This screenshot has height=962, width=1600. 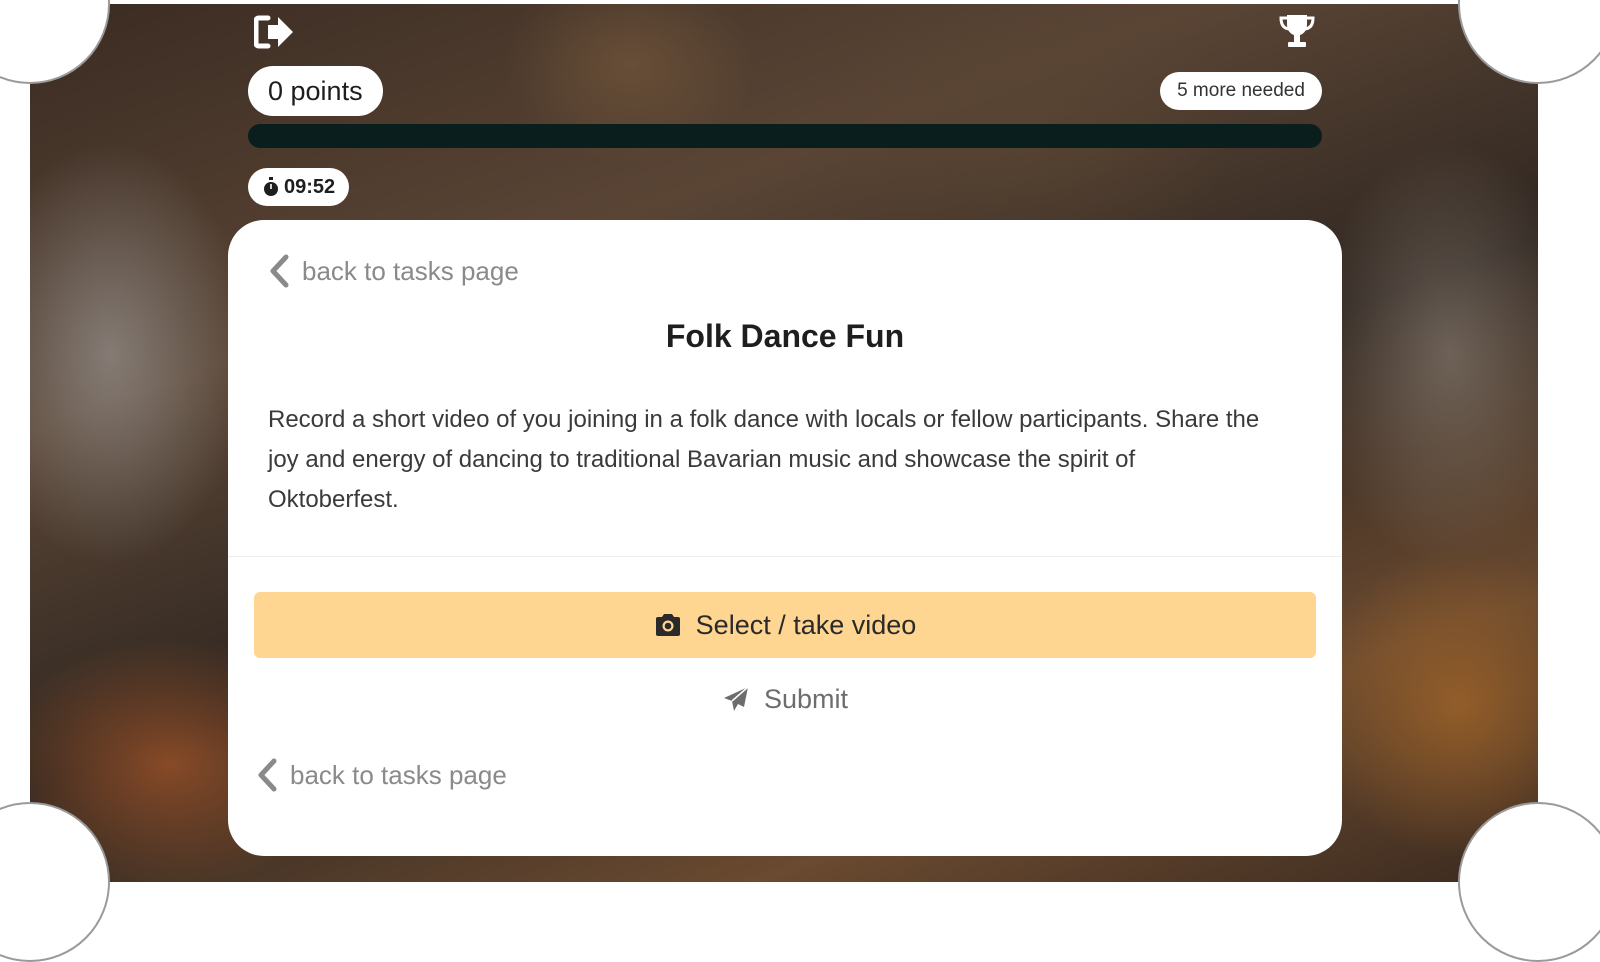 I want to click on sign-out-icon, so click(x=274, y=32).